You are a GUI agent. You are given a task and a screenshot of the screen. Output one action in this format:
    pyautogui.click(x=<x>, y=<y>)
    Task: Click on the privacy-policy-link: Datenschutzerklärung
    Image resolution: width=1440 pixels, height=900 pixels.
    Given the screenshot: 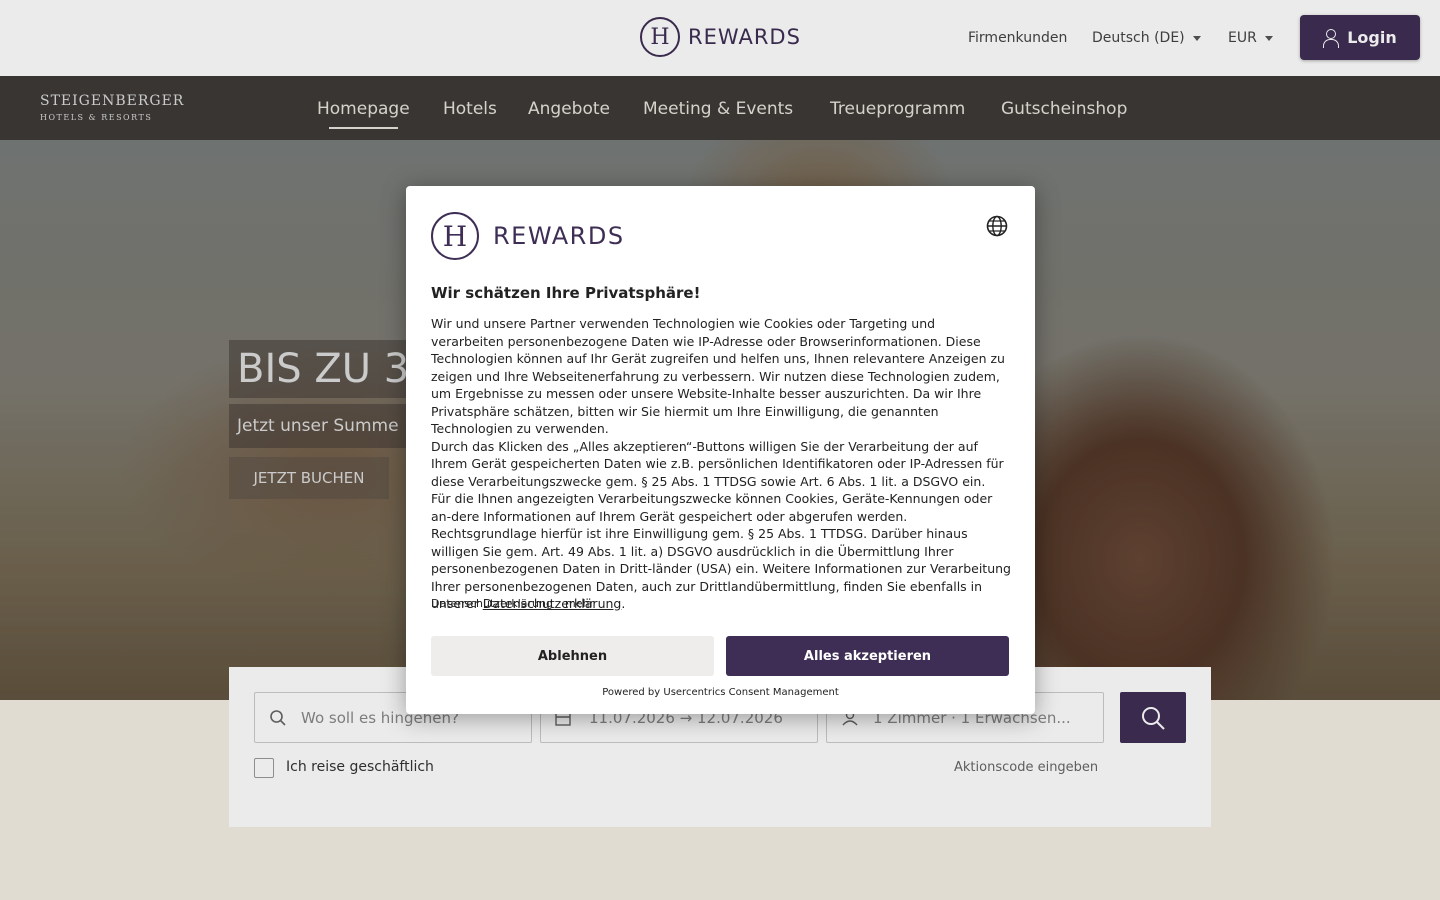 What is the action you would take?
    pyautogui.click(x=492, y=603)
    